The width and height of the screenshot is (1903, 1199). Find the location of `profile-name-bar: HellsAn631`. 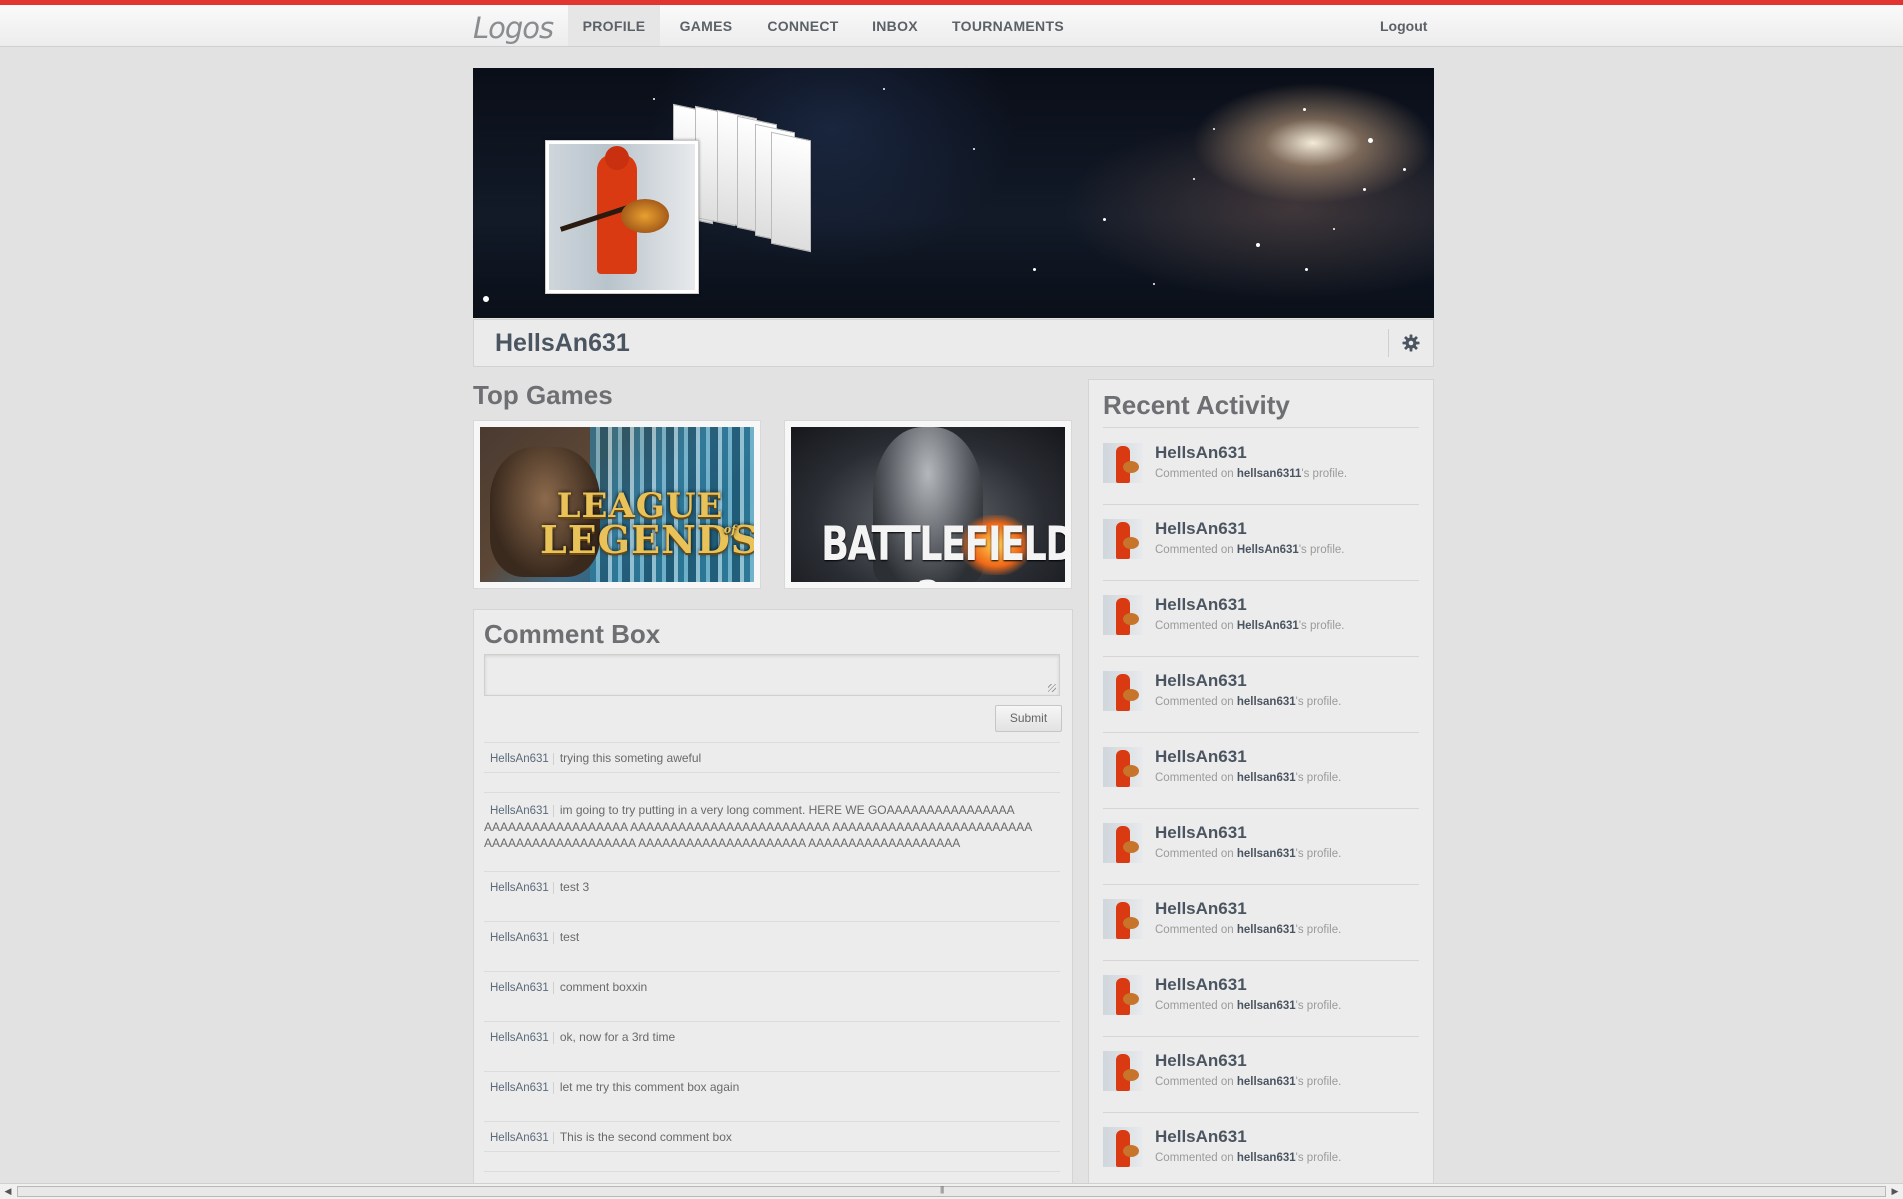

profile-name-bar: HellsAn631 is located at coordinates (953, 343).